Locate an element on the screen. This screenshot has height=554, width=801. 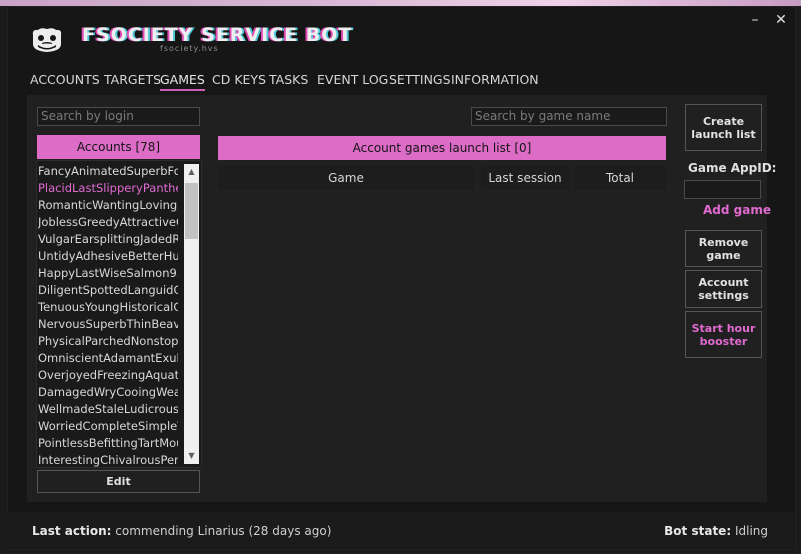
account-settings-button: Account settings is located at coordinates (723, 289).